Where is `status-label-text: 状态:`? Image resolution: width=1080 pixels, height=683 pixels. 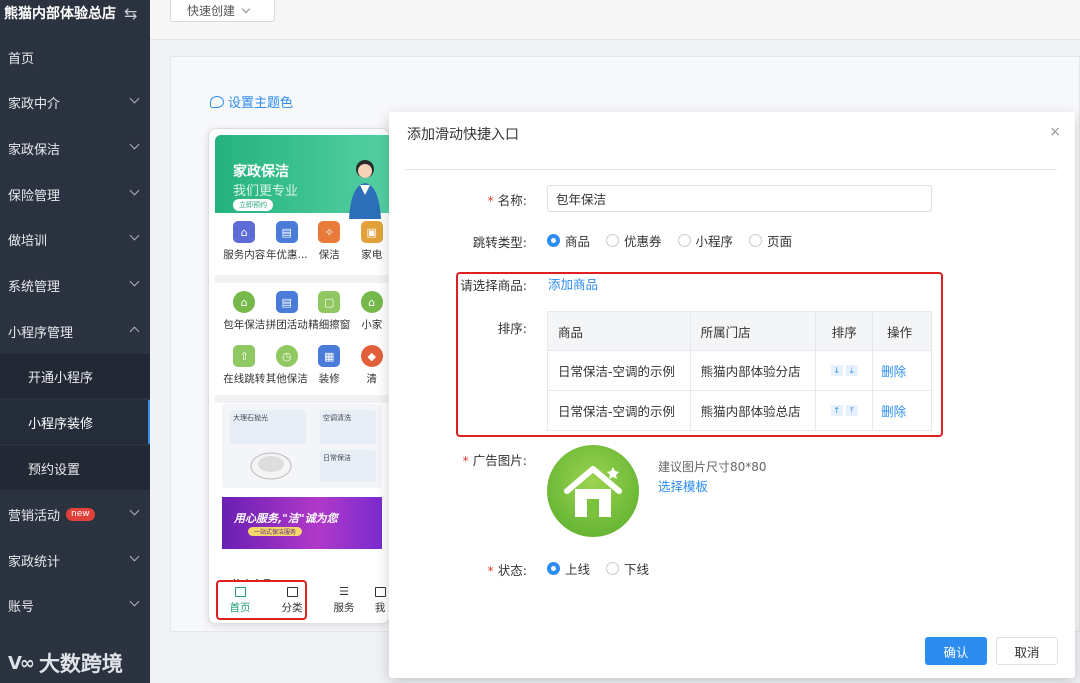 status-label-text: 状态: is located at coordinates (512, 570).